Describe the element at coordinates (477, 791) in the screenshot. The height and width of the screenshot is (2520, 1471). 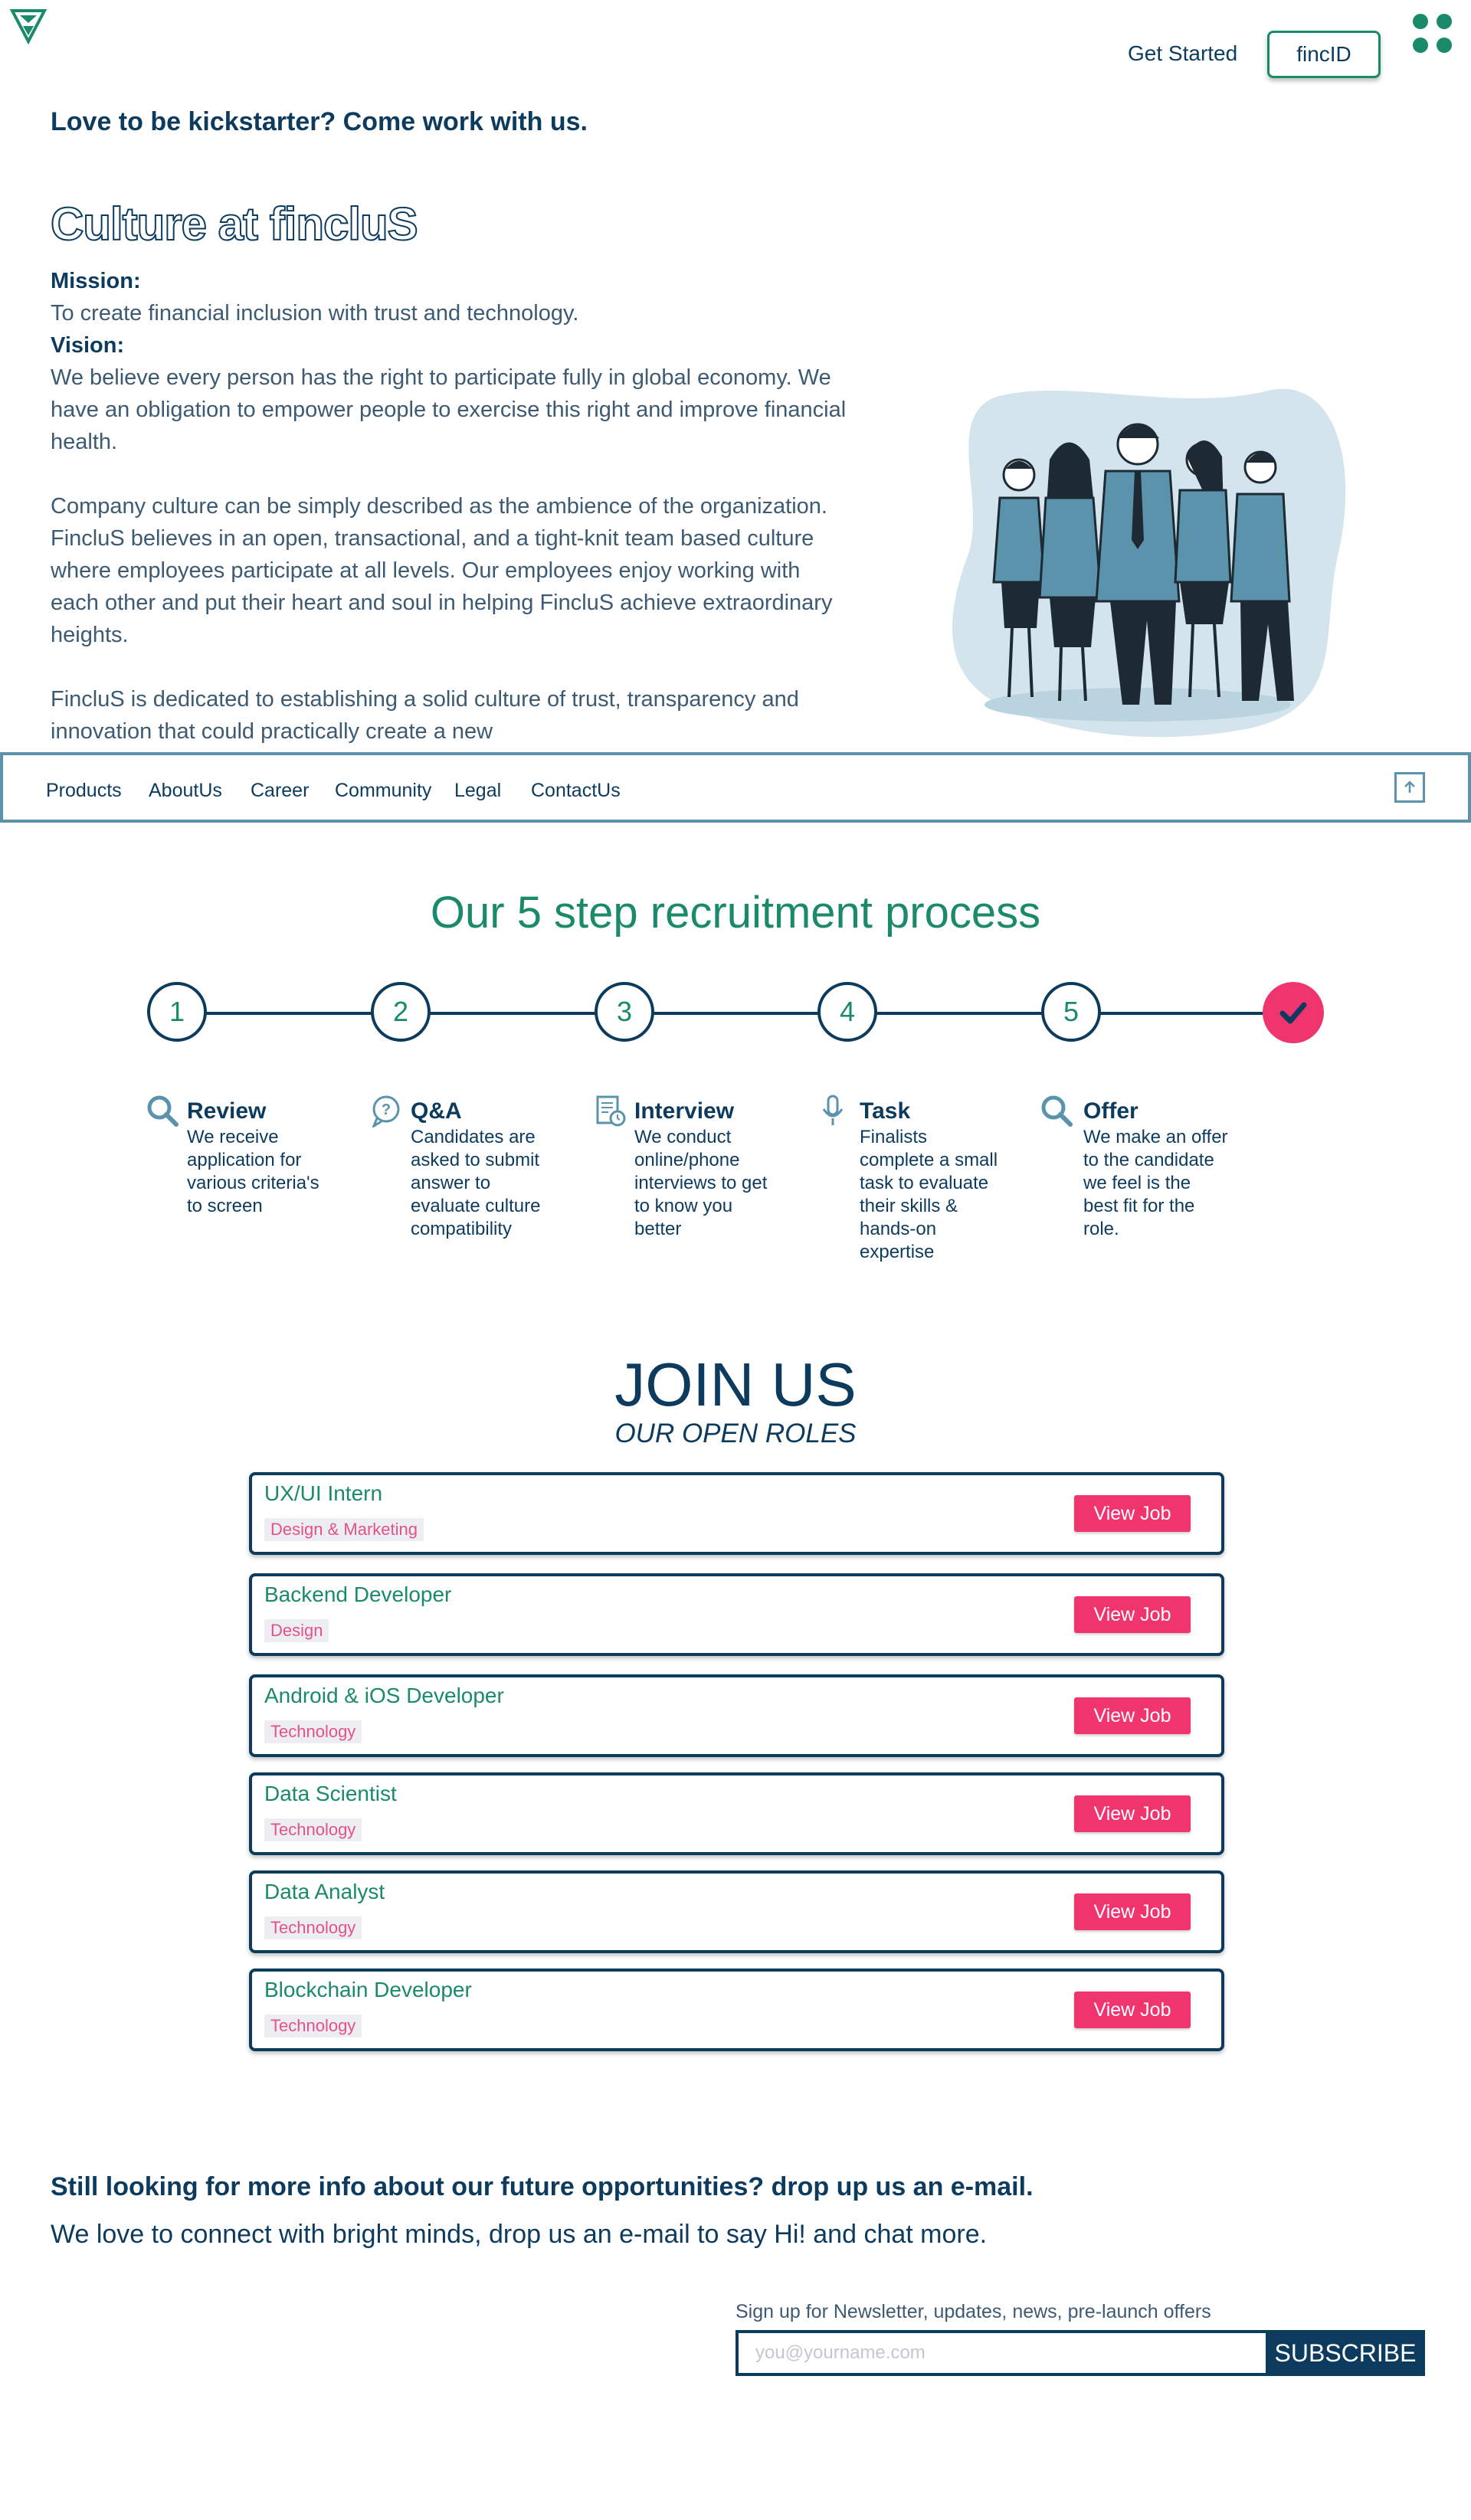
I see `nav-legal: Legal` at that location.